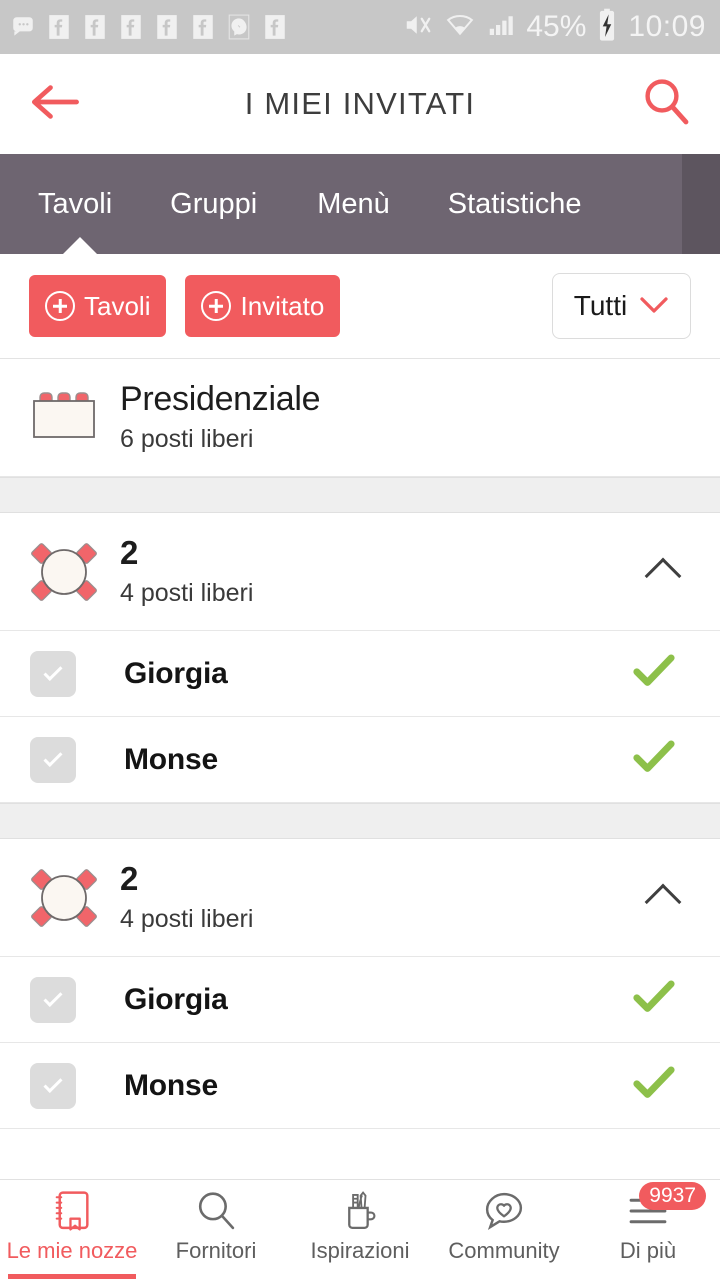  I want to click on rectangular-table-icon, so click(64, 418).